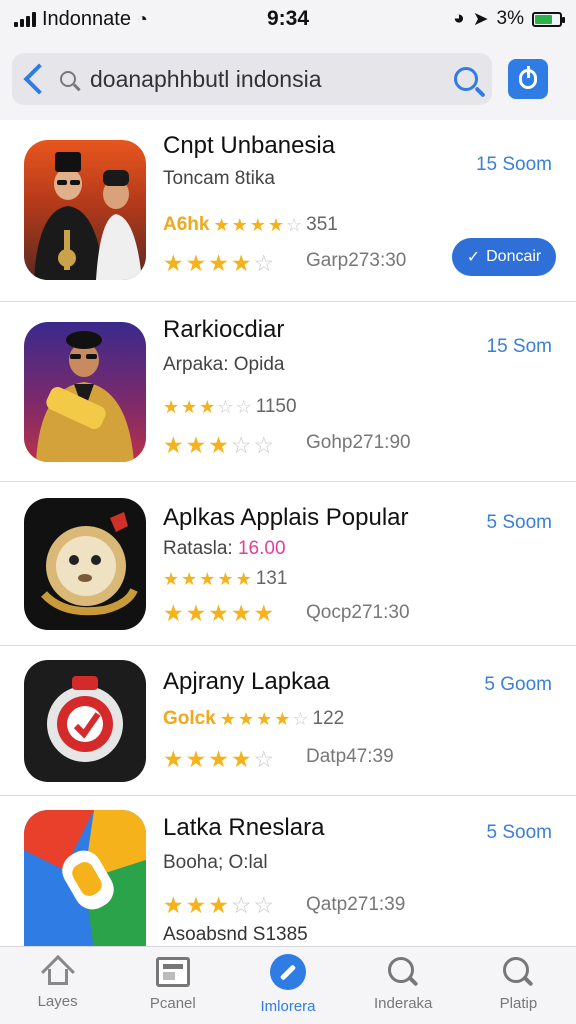 The image size is (576, 1024). I want to click on search-header, so click(288, 79).